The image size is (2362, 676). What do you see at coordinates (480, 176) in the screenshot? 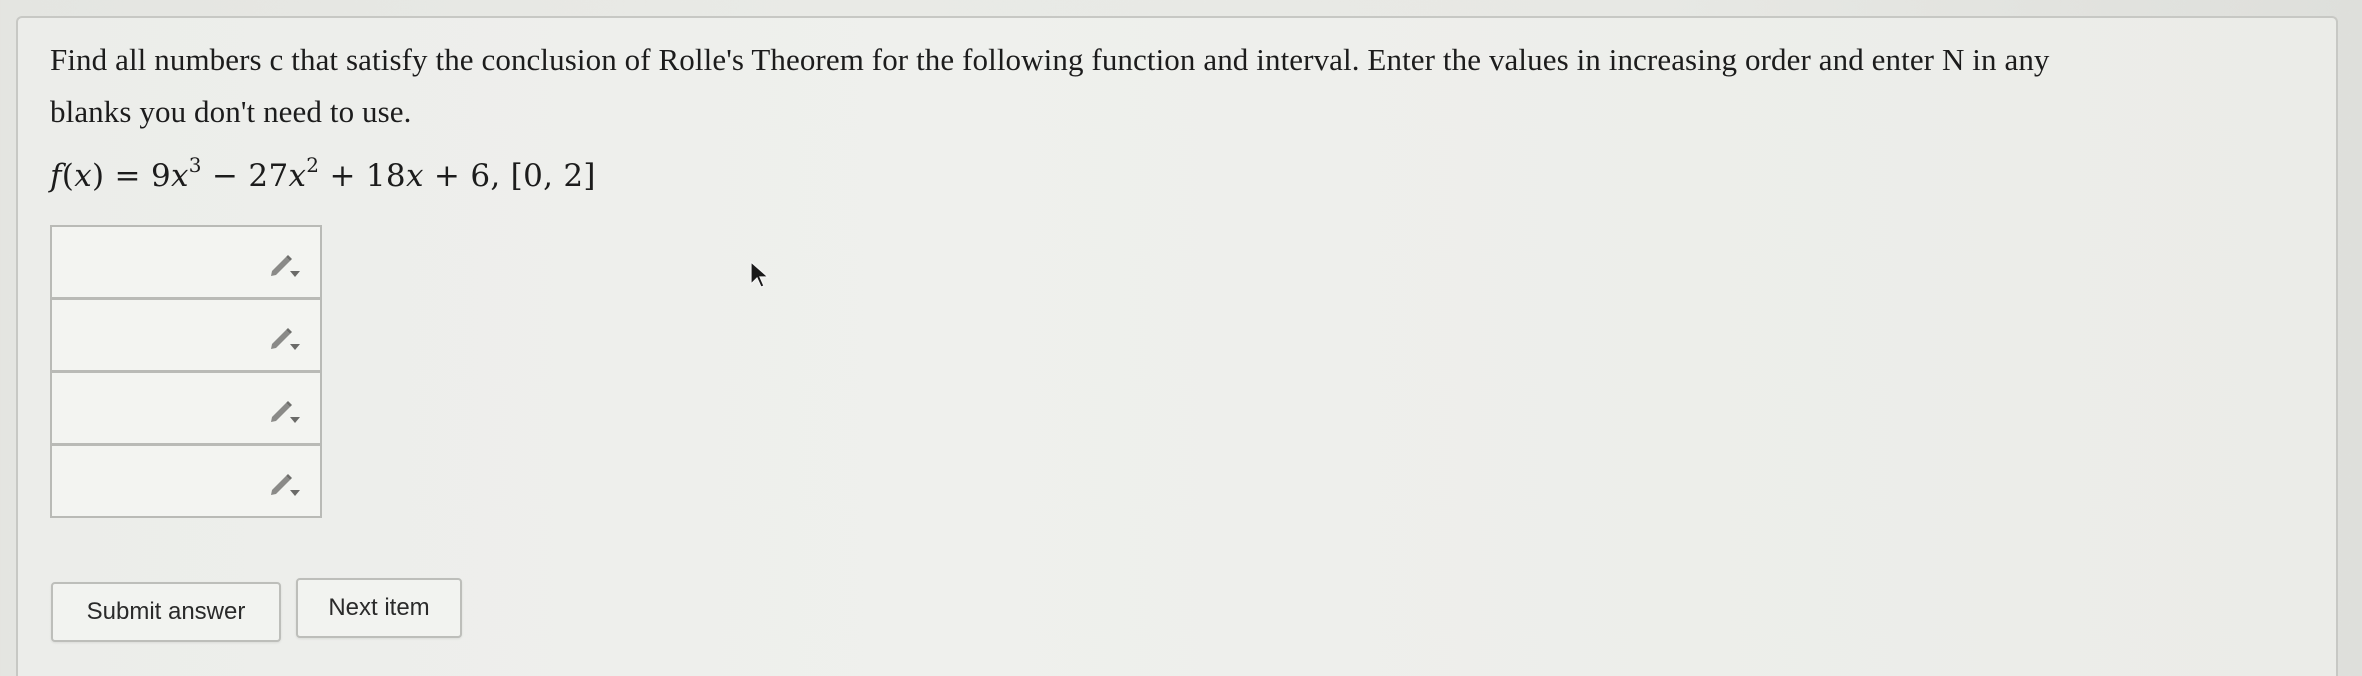
I see `constant-term: 6` at bounding box center [480, 176].